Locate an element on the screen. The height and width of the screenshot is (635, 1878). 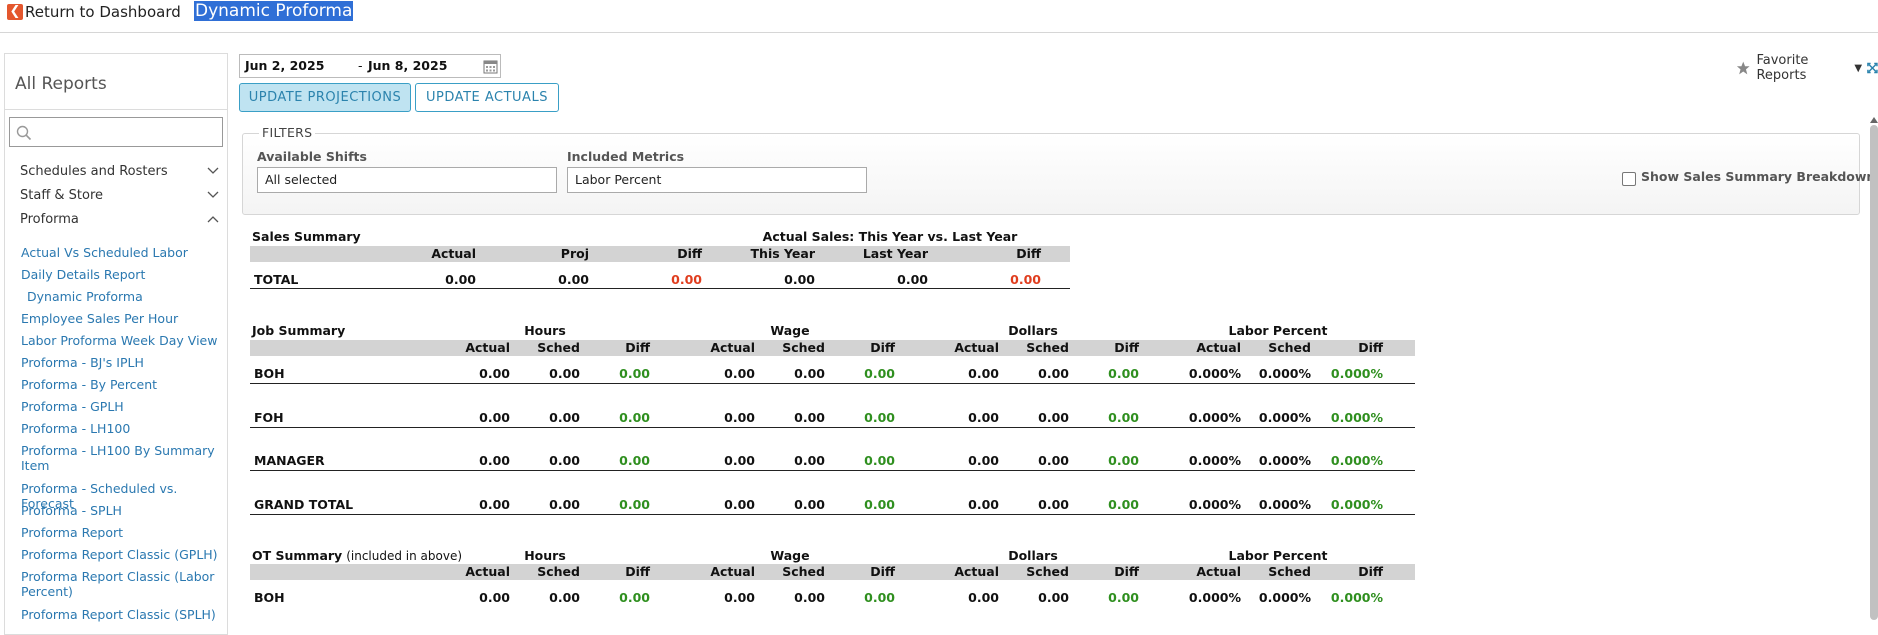
sidebar-link: Labor Proforma Week Day View is located at coordinates (121, 340).